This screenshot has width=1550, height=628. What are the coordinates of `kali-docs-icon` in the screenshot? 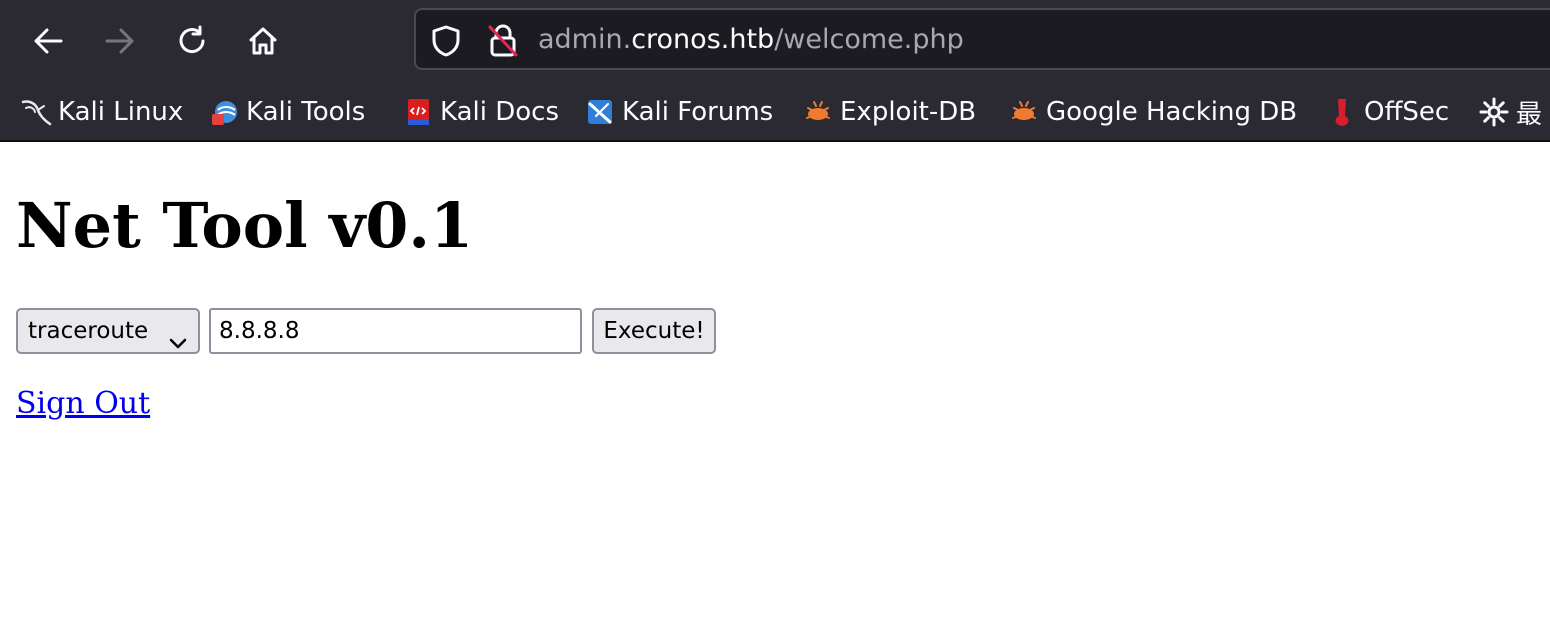 It's located at (418, 112).